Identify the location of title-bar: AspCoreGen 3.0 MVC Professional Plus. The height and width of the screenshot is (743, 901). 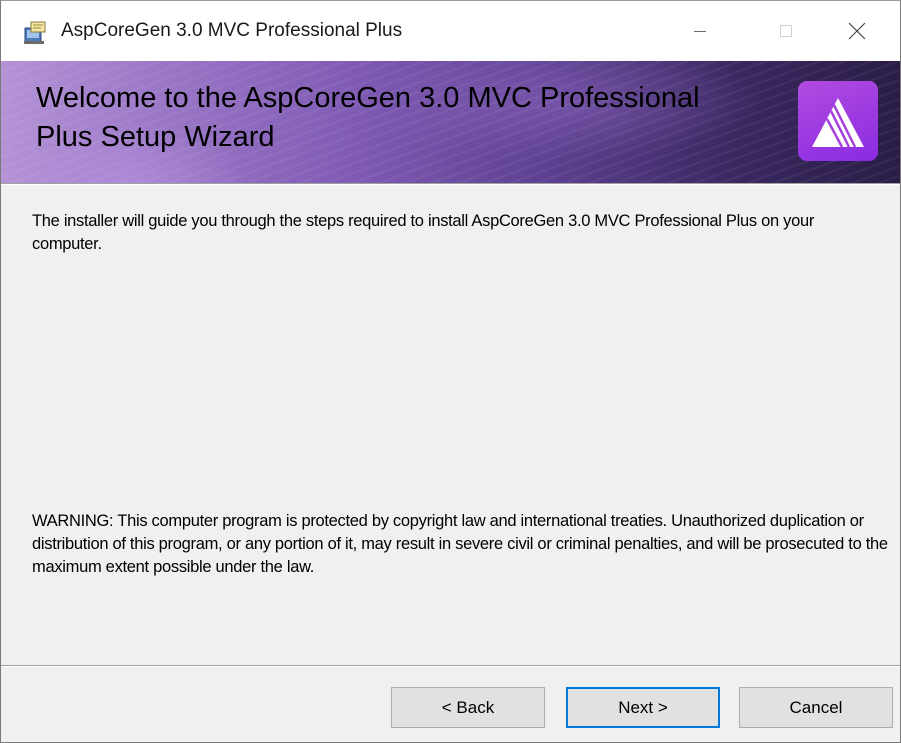
(450, 31).